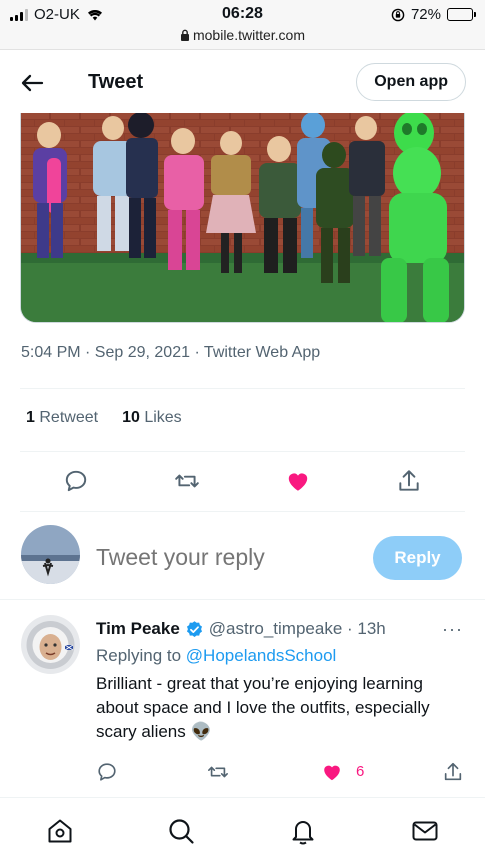  Describe the element at coordinates (411, 82) in the screenshot. I see `open-app-button: Open app` at that location.